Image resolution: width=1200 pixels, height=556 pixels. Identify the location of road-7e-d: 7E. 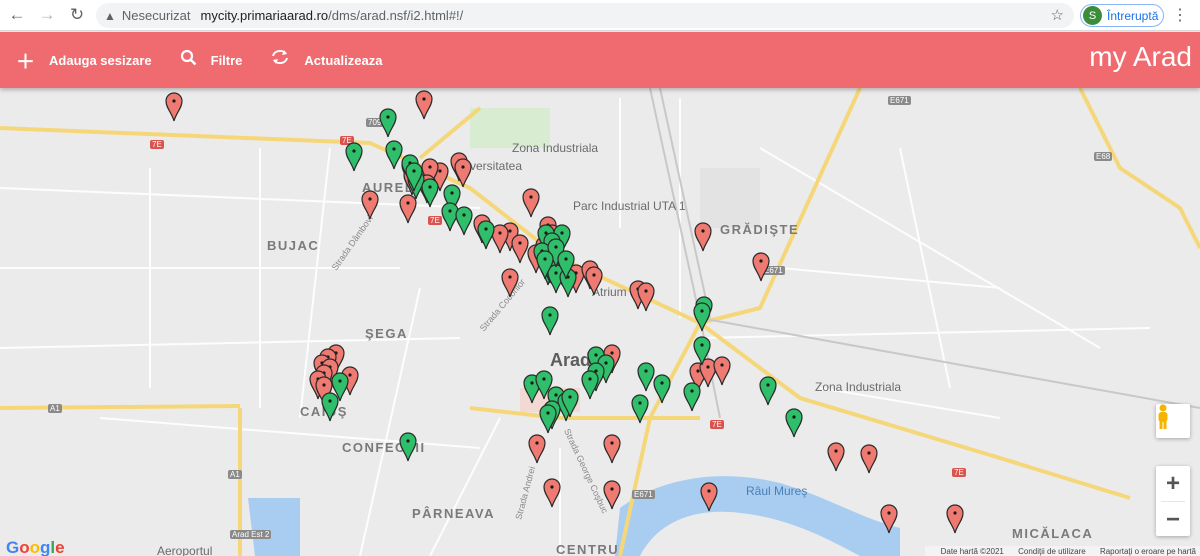
(717, 424).